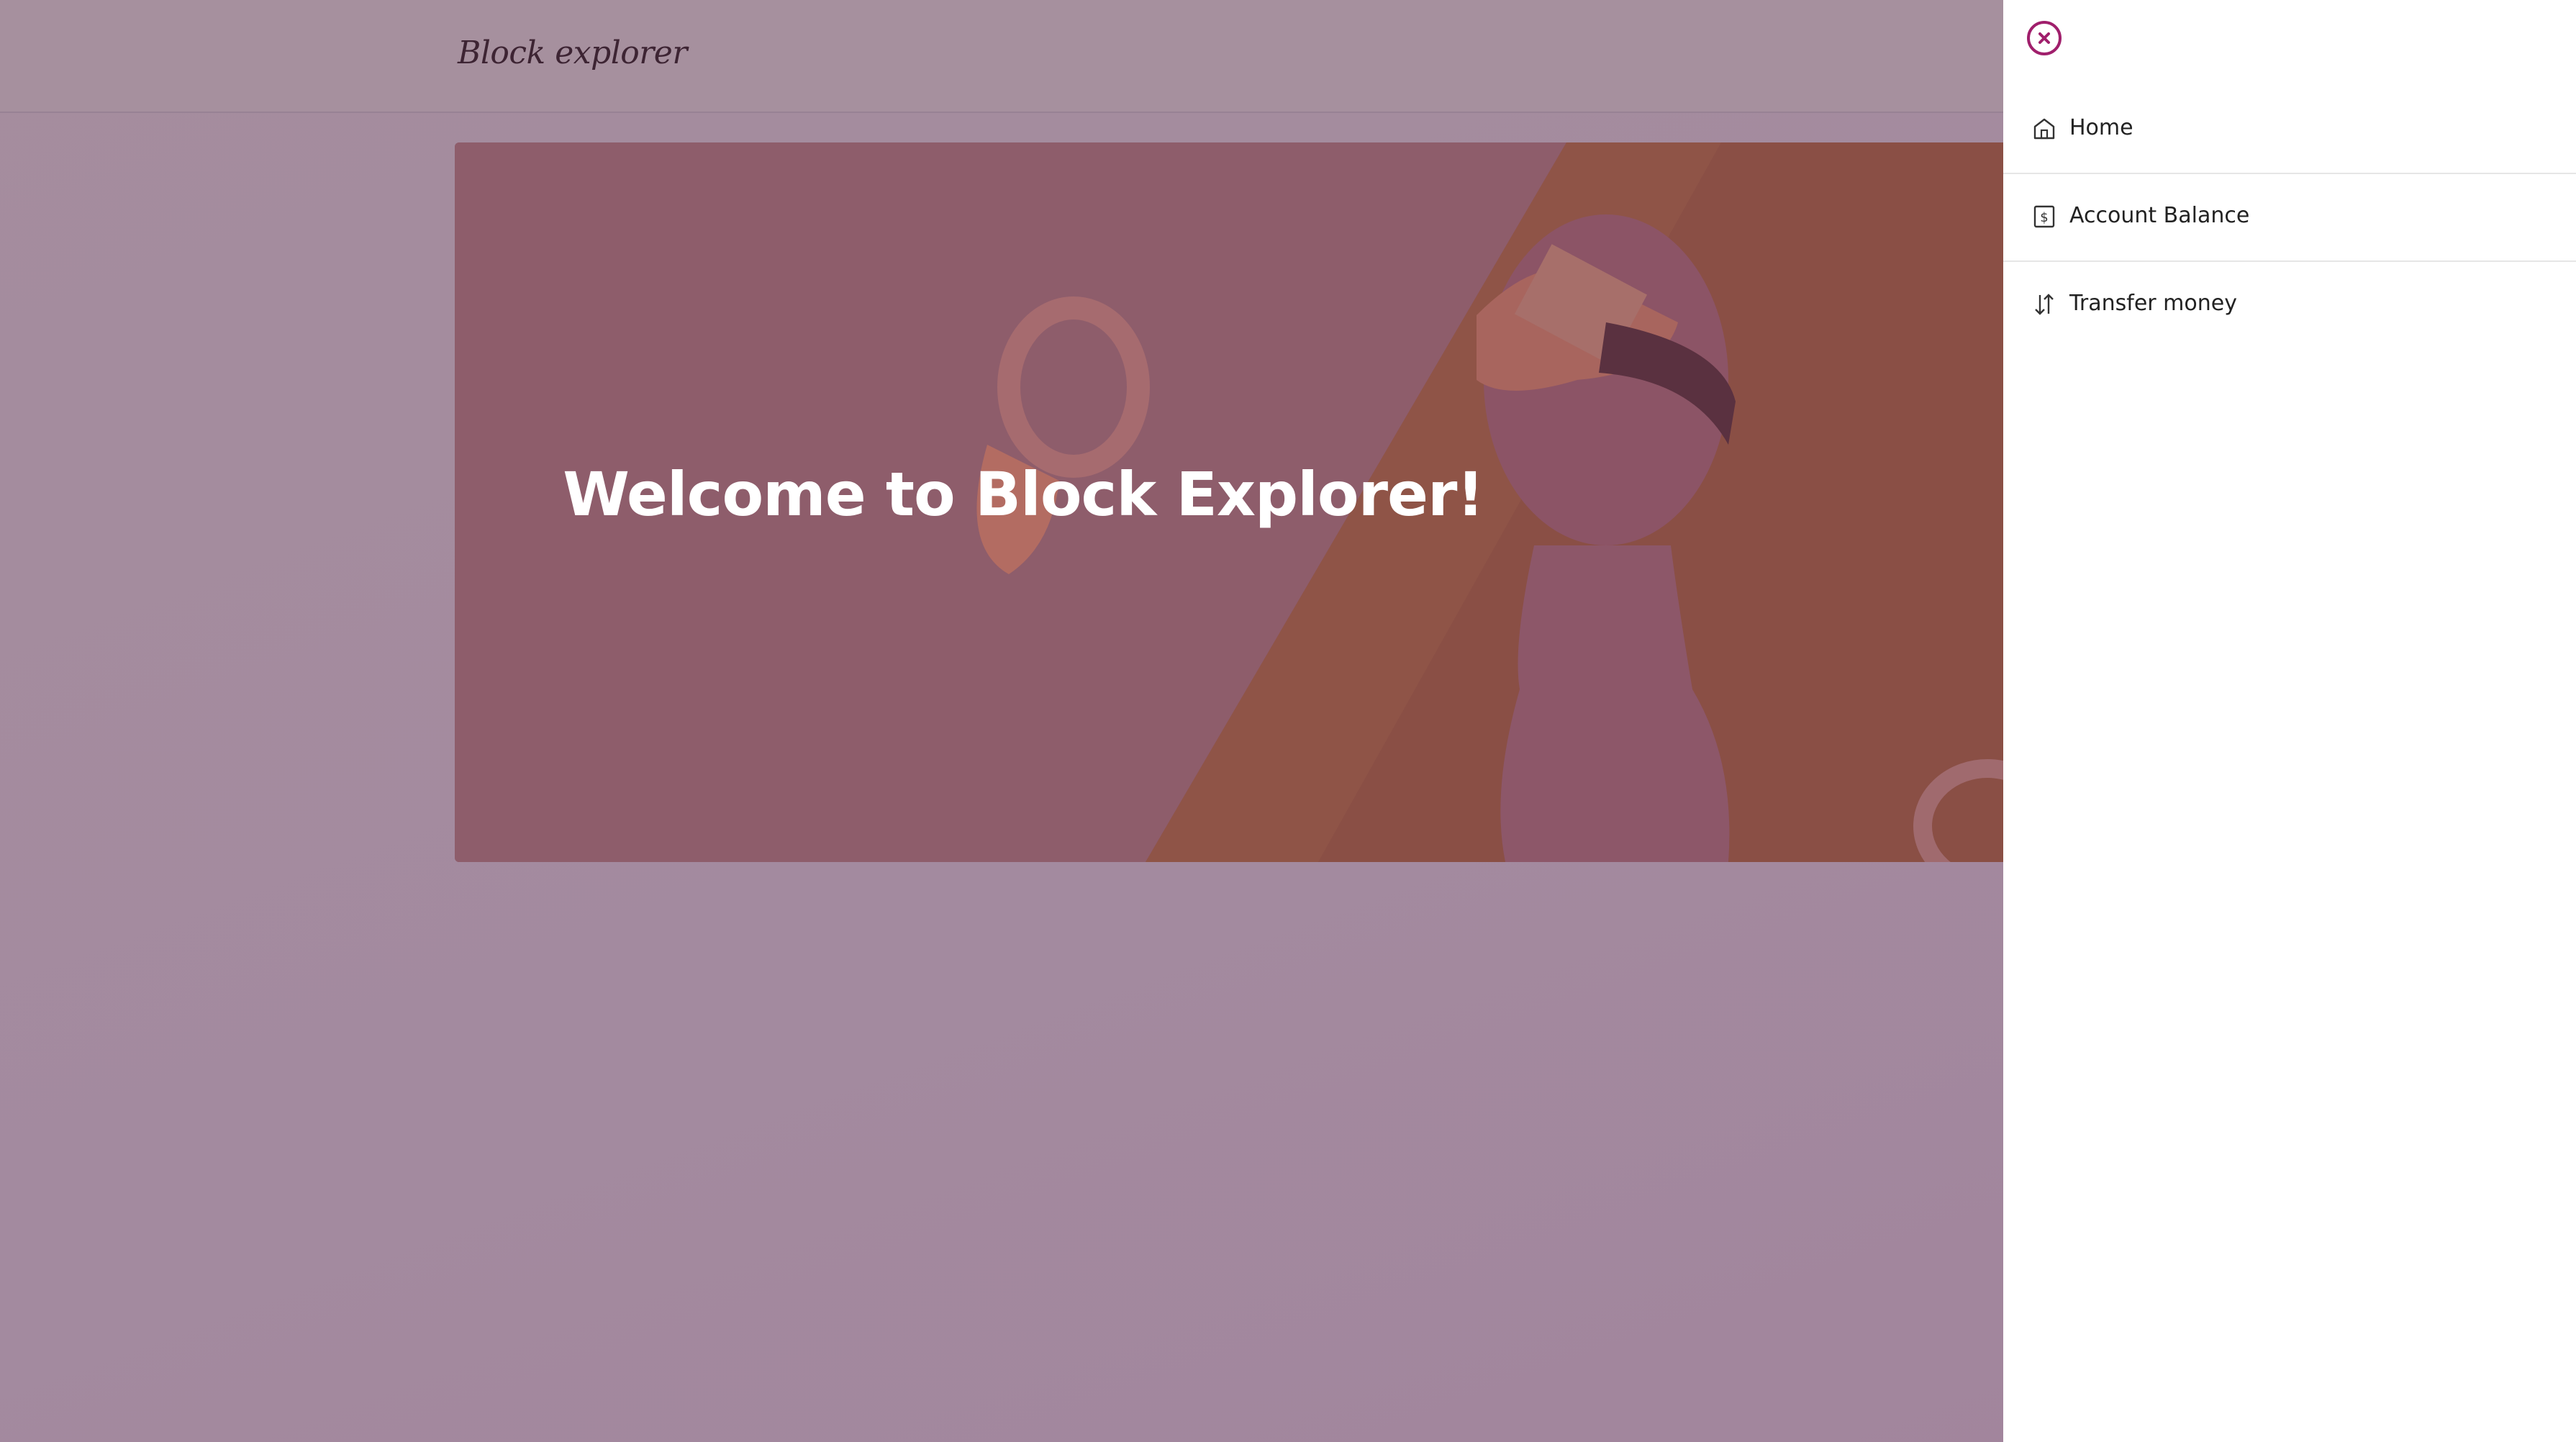  What do you see at coordinates (572, 53) in the screenshot?
I see `brand-logo: Block explorer` at bounding box center [572, 53].